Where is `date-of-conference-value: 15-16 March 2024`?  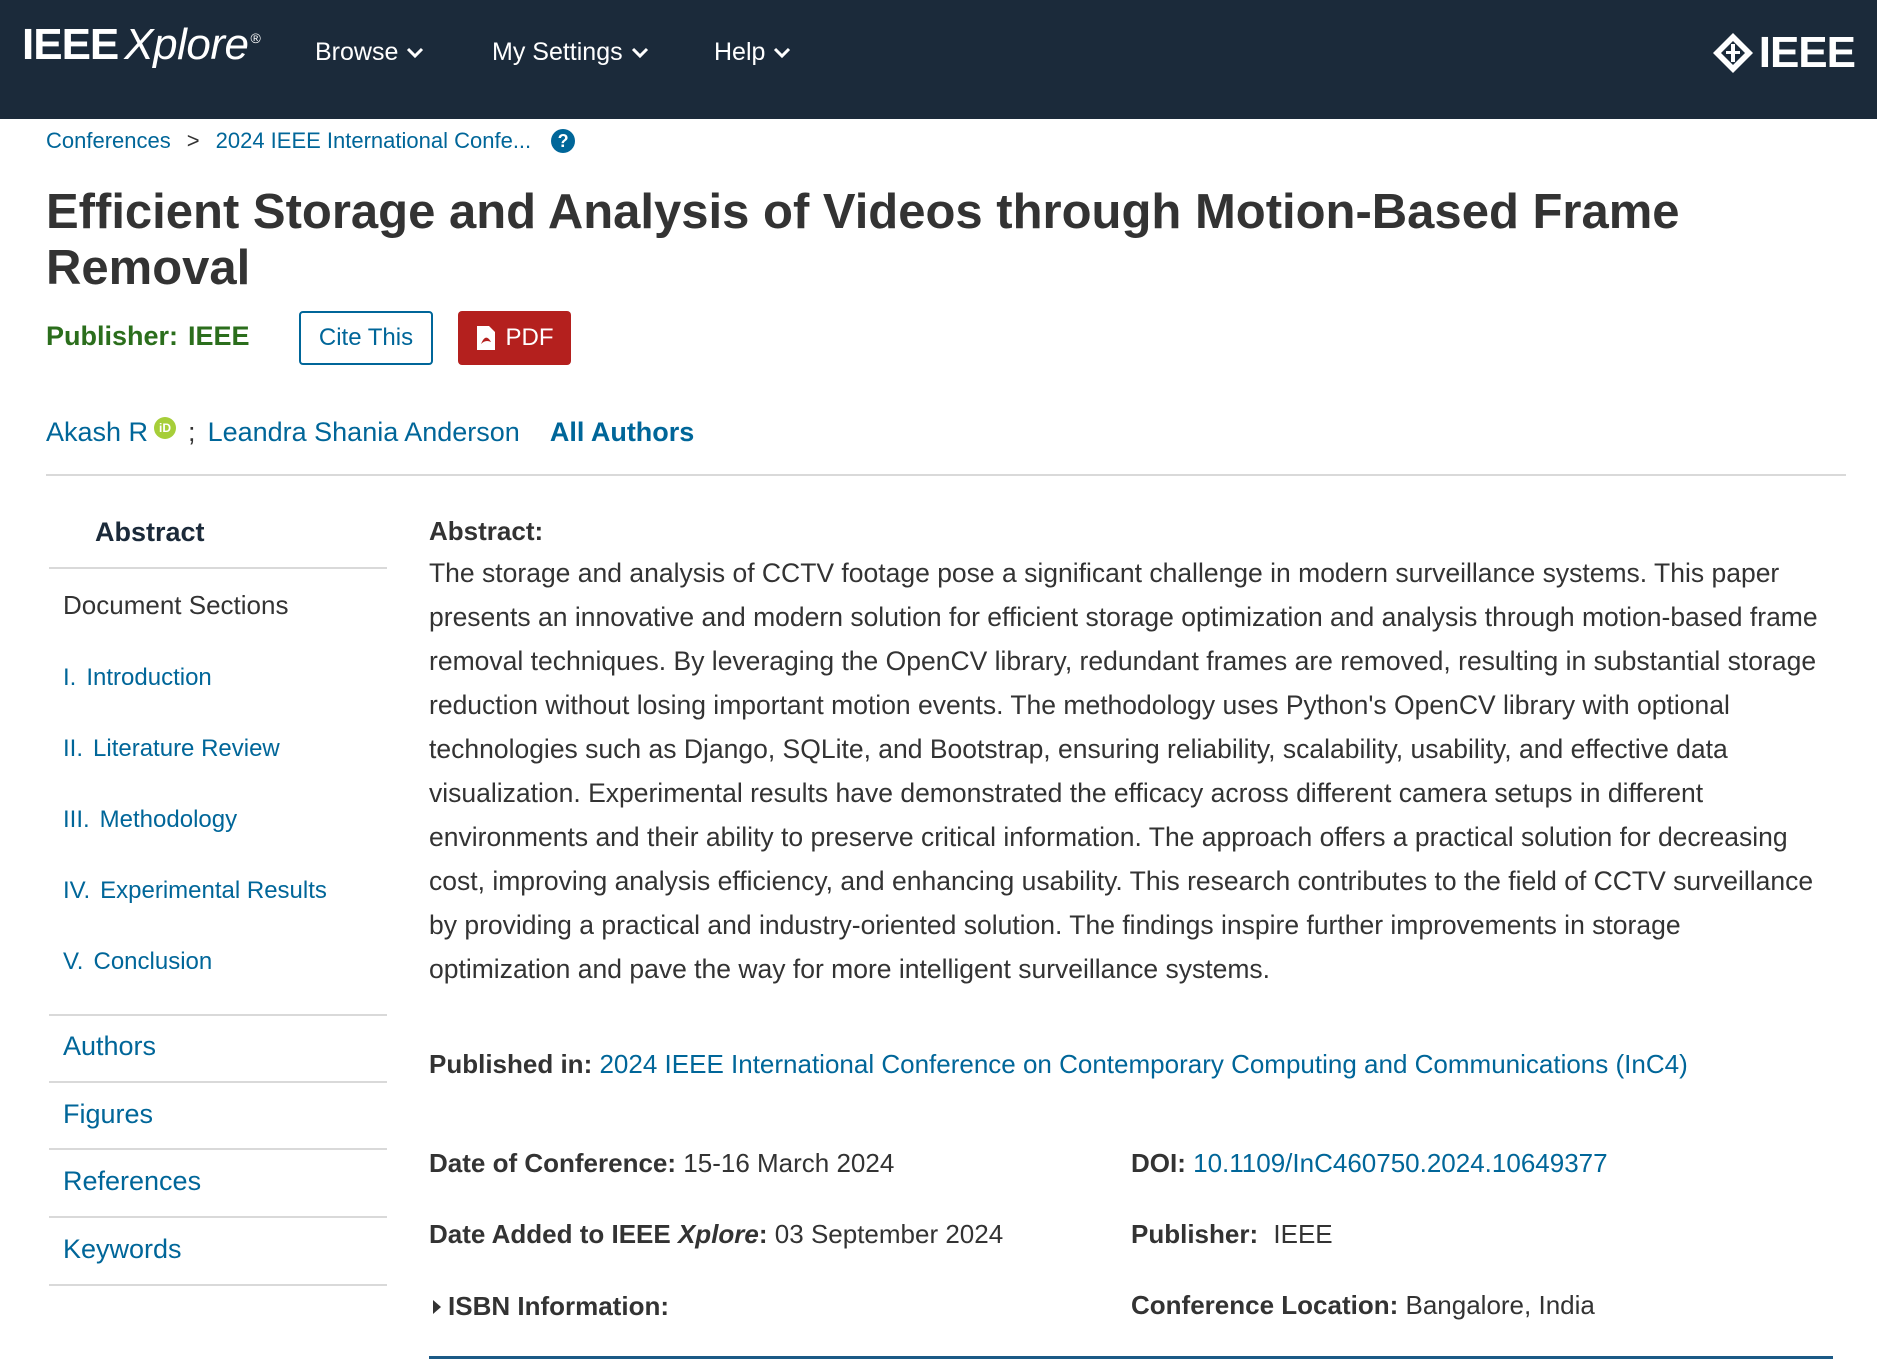 date-of-conference-value: 15-16 March 2024 is located at coordinates (789, 1163).